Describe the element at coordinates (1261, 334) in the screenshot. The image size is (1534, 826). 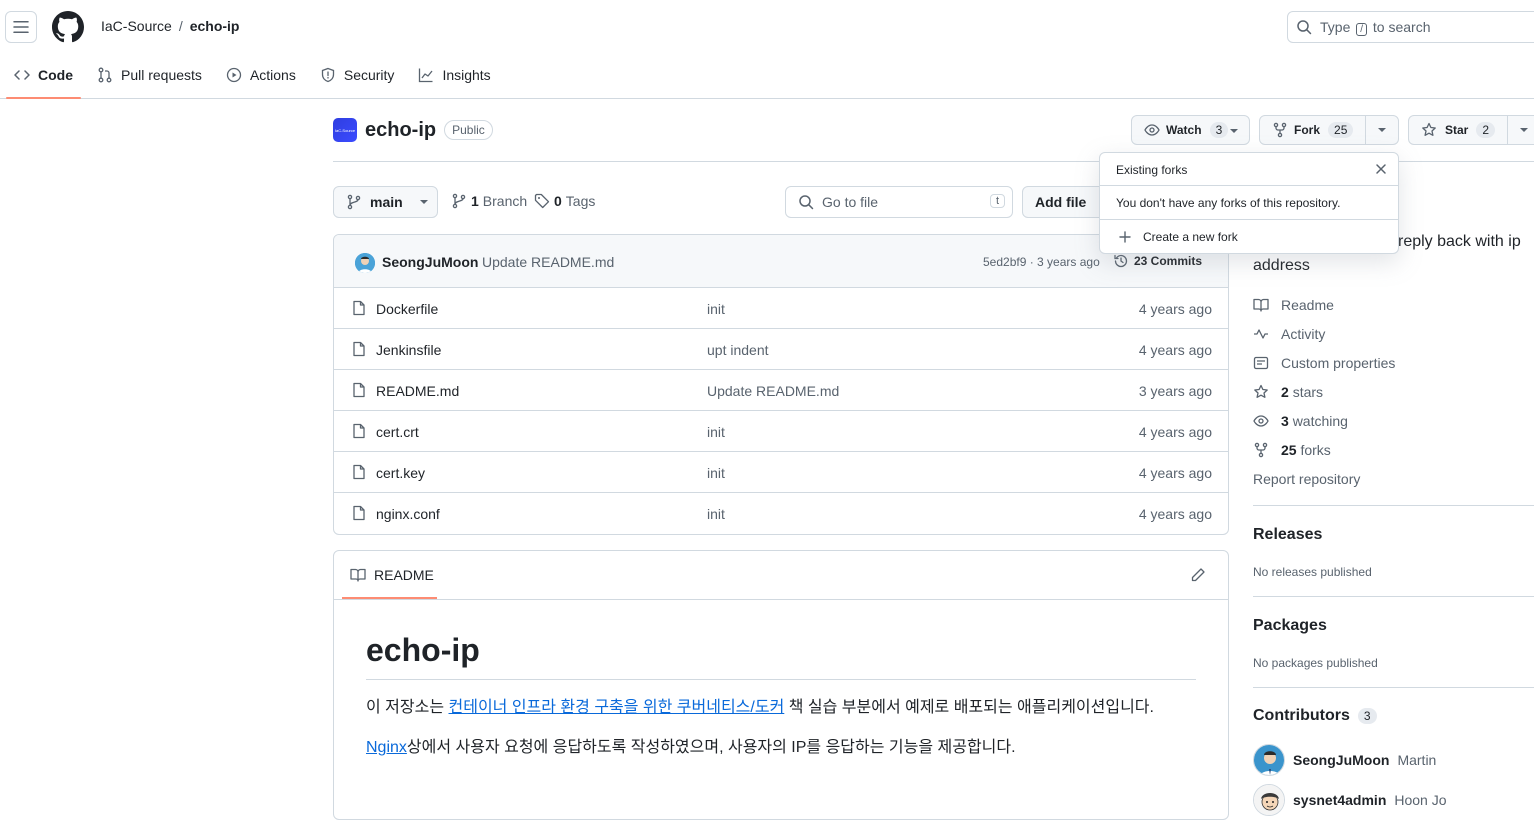
I see `pulse-icon` at that location.